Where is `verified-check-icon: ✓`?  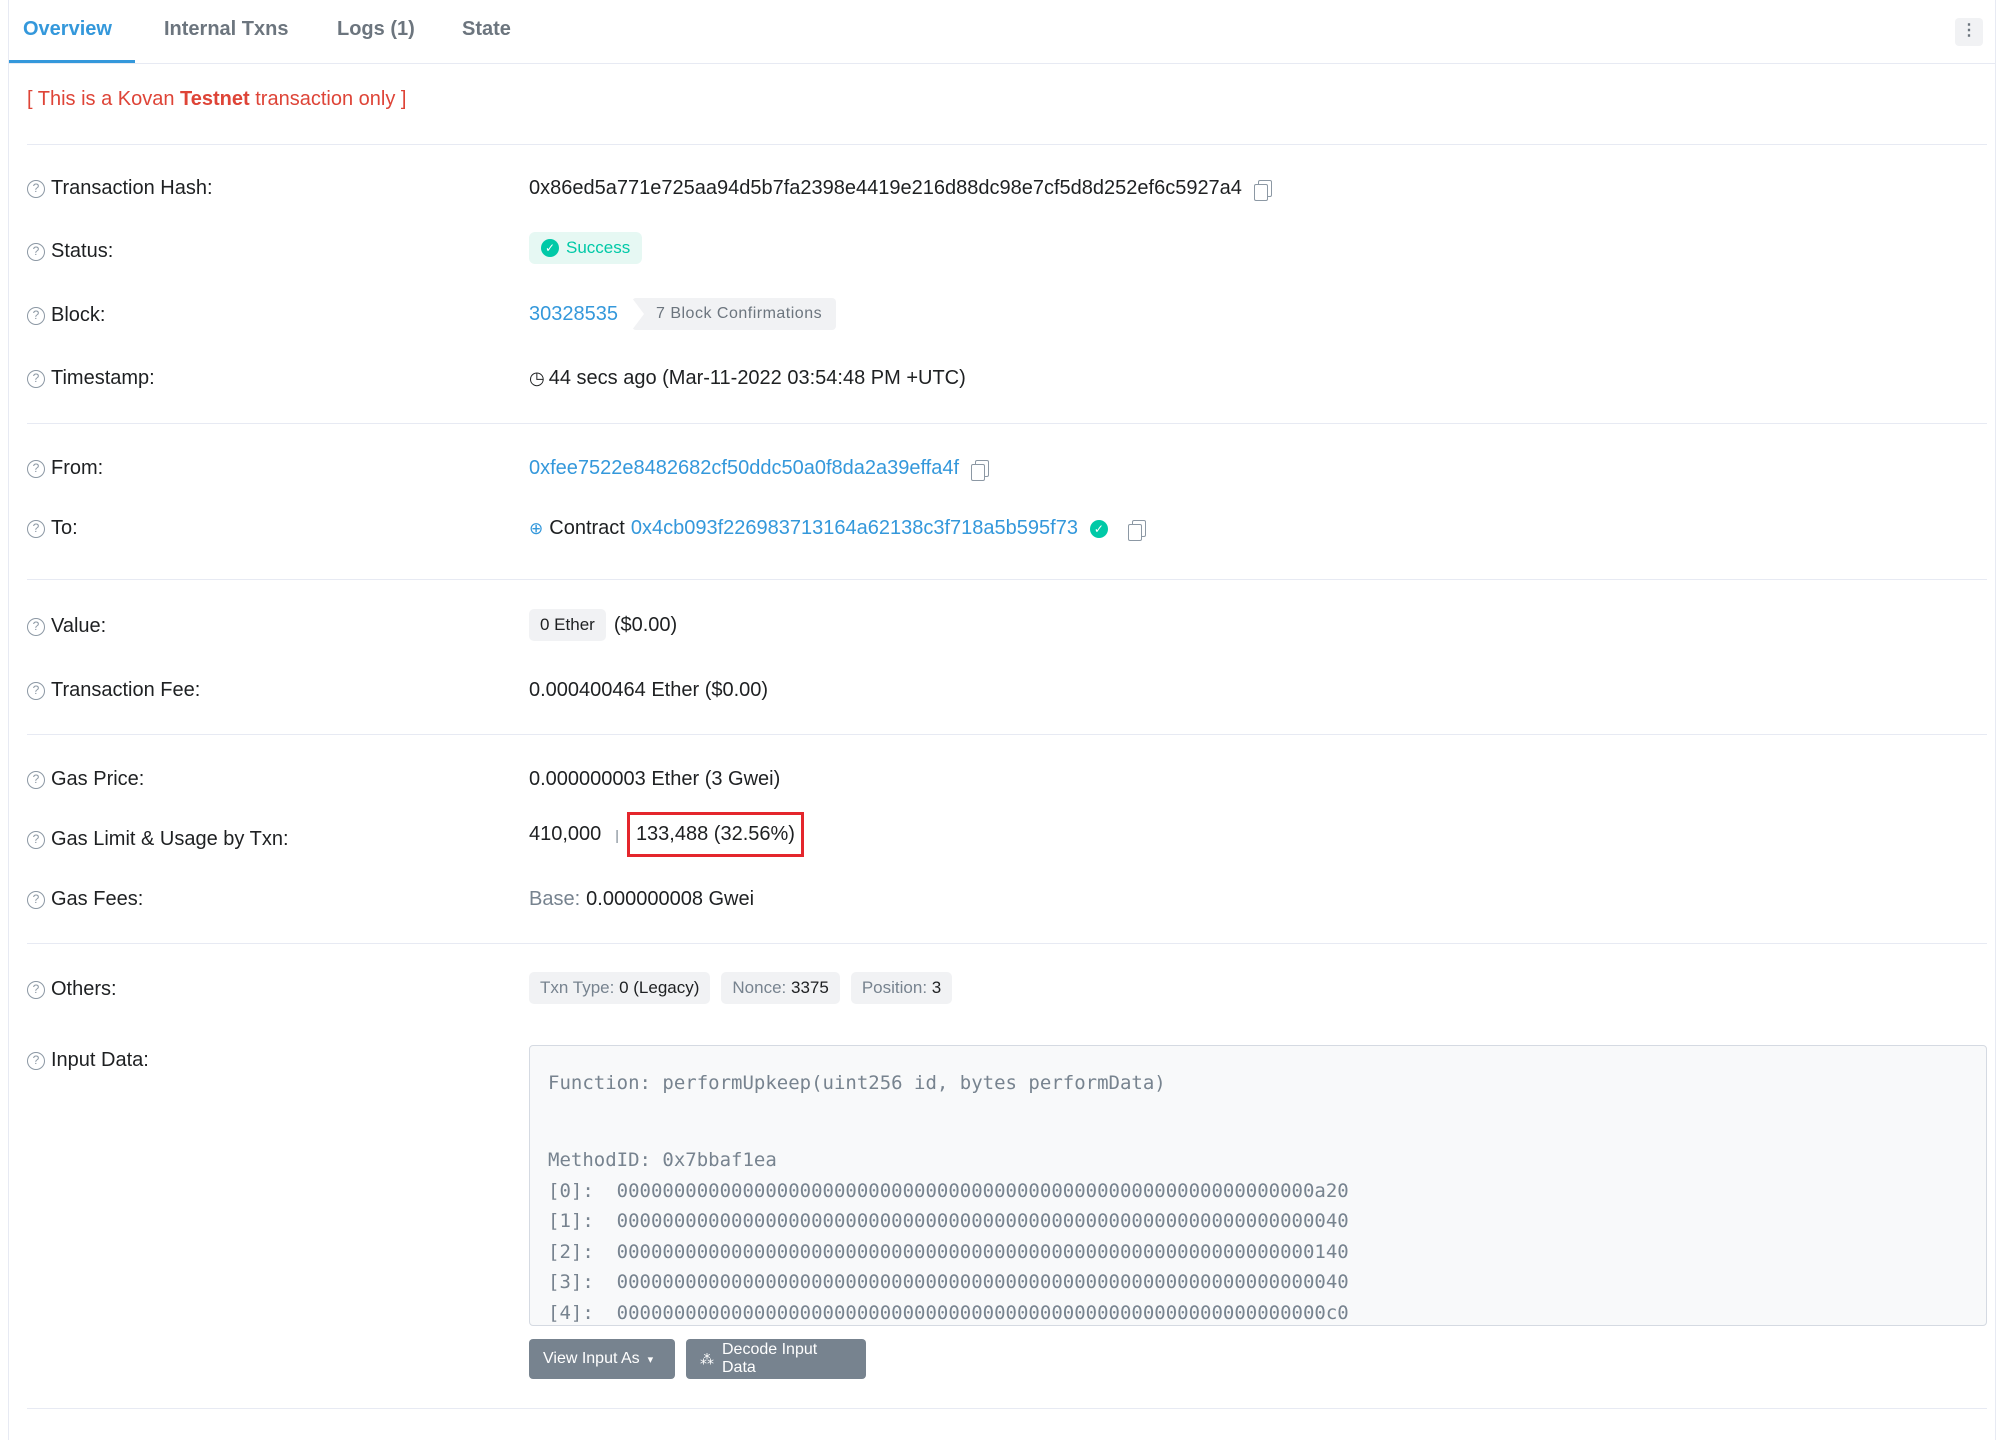
verified-check-icon: ✓ is located at coordinates (1098, 528).